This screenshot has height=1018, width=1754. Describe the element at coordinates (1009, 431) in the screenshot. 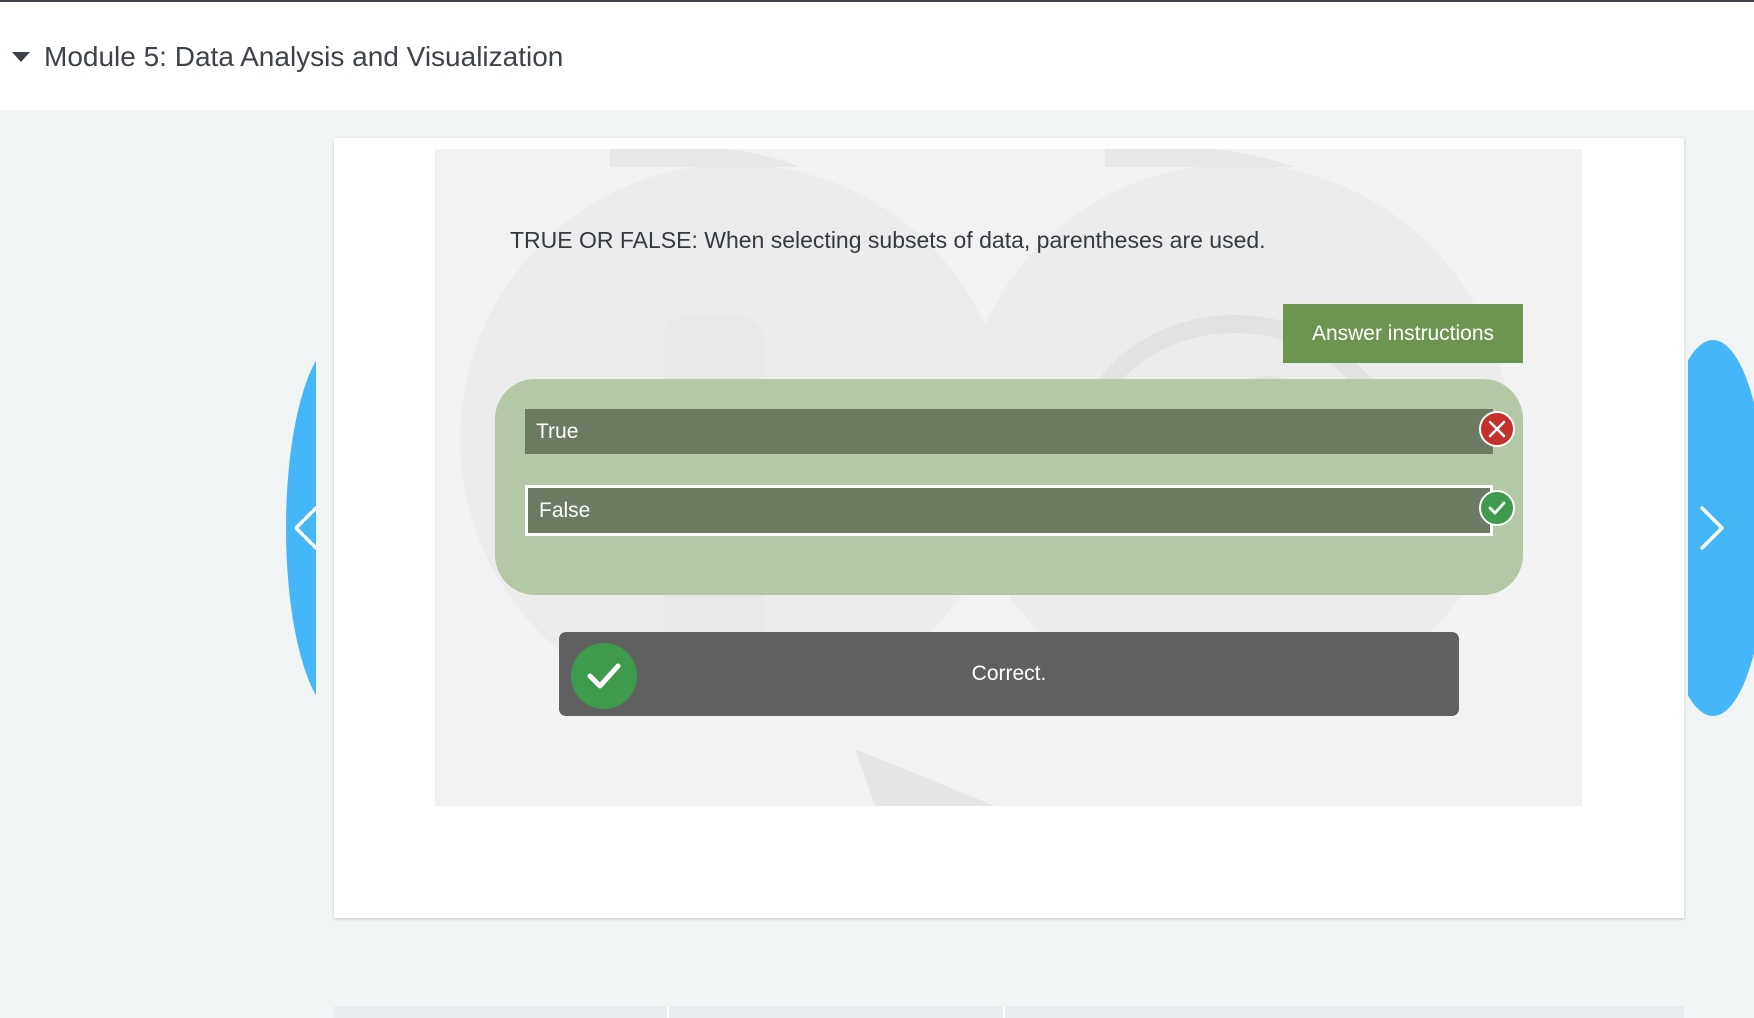

I see `option-true: True` at that location.